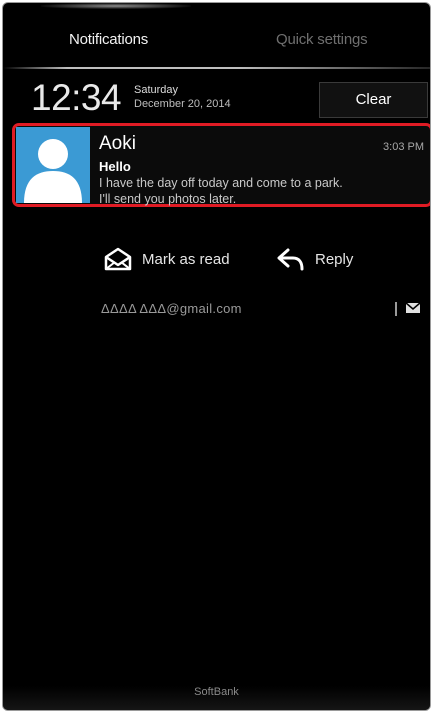 Image resolution: width=433 pixels, height=713 pixels. What do you see at coordinates (118, 259) in the screenshot?
I see `envelope-open-icon` at bounding box center [118, 259].